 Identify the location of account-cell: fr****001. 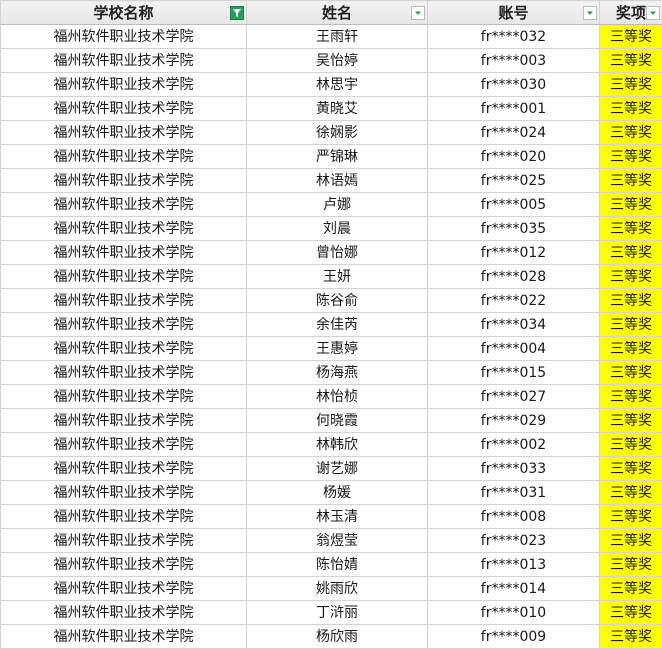
(513, 108).